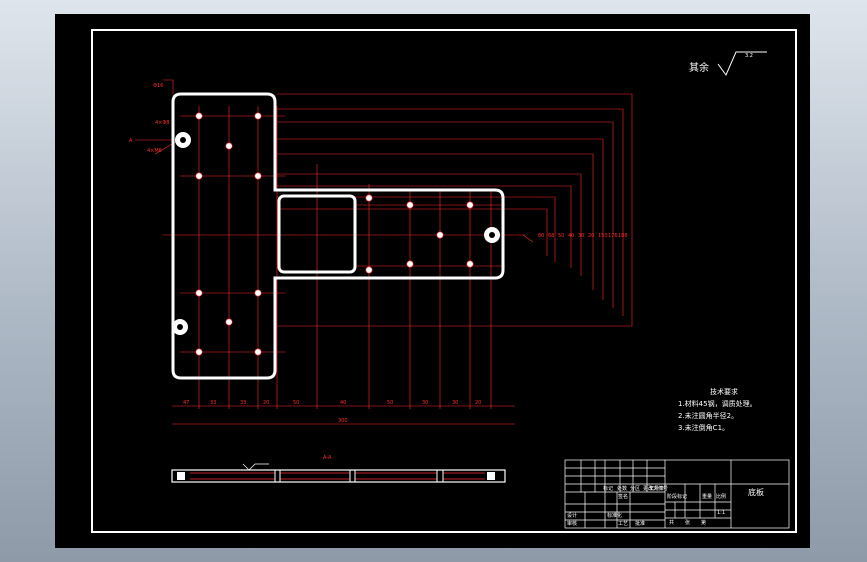 Image resolution: width=867 pixels, height=562 pixels. Describe the element at coordinates (603, 236) in the screenshot. I see `svg-text: 150` at that location.